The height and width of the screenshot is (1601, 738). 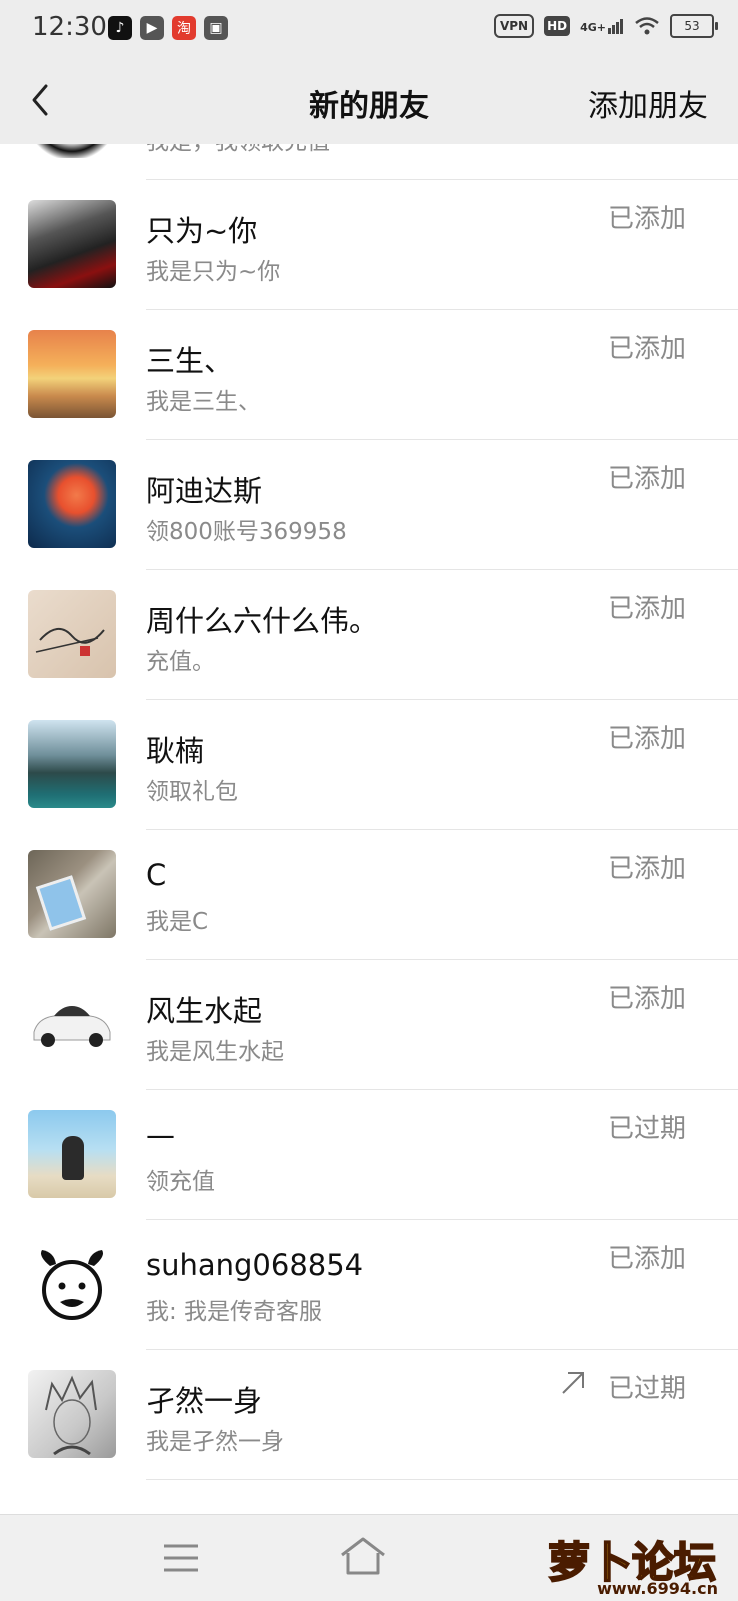 I want to click on friend-message: 充值。, so click(x=180, y=662).